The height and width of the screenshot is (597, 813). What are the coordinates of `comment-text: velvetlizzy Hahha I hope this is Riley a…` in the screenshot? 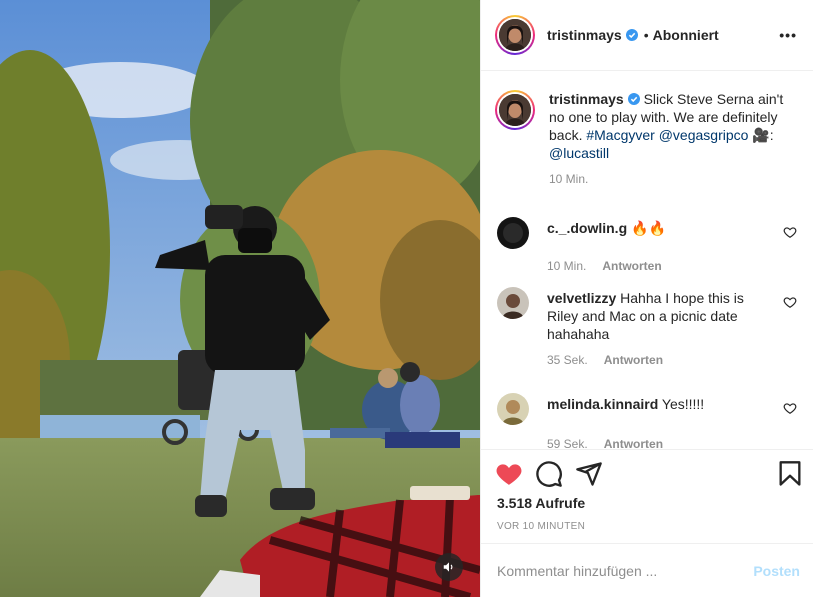 It's located at (652, 315).